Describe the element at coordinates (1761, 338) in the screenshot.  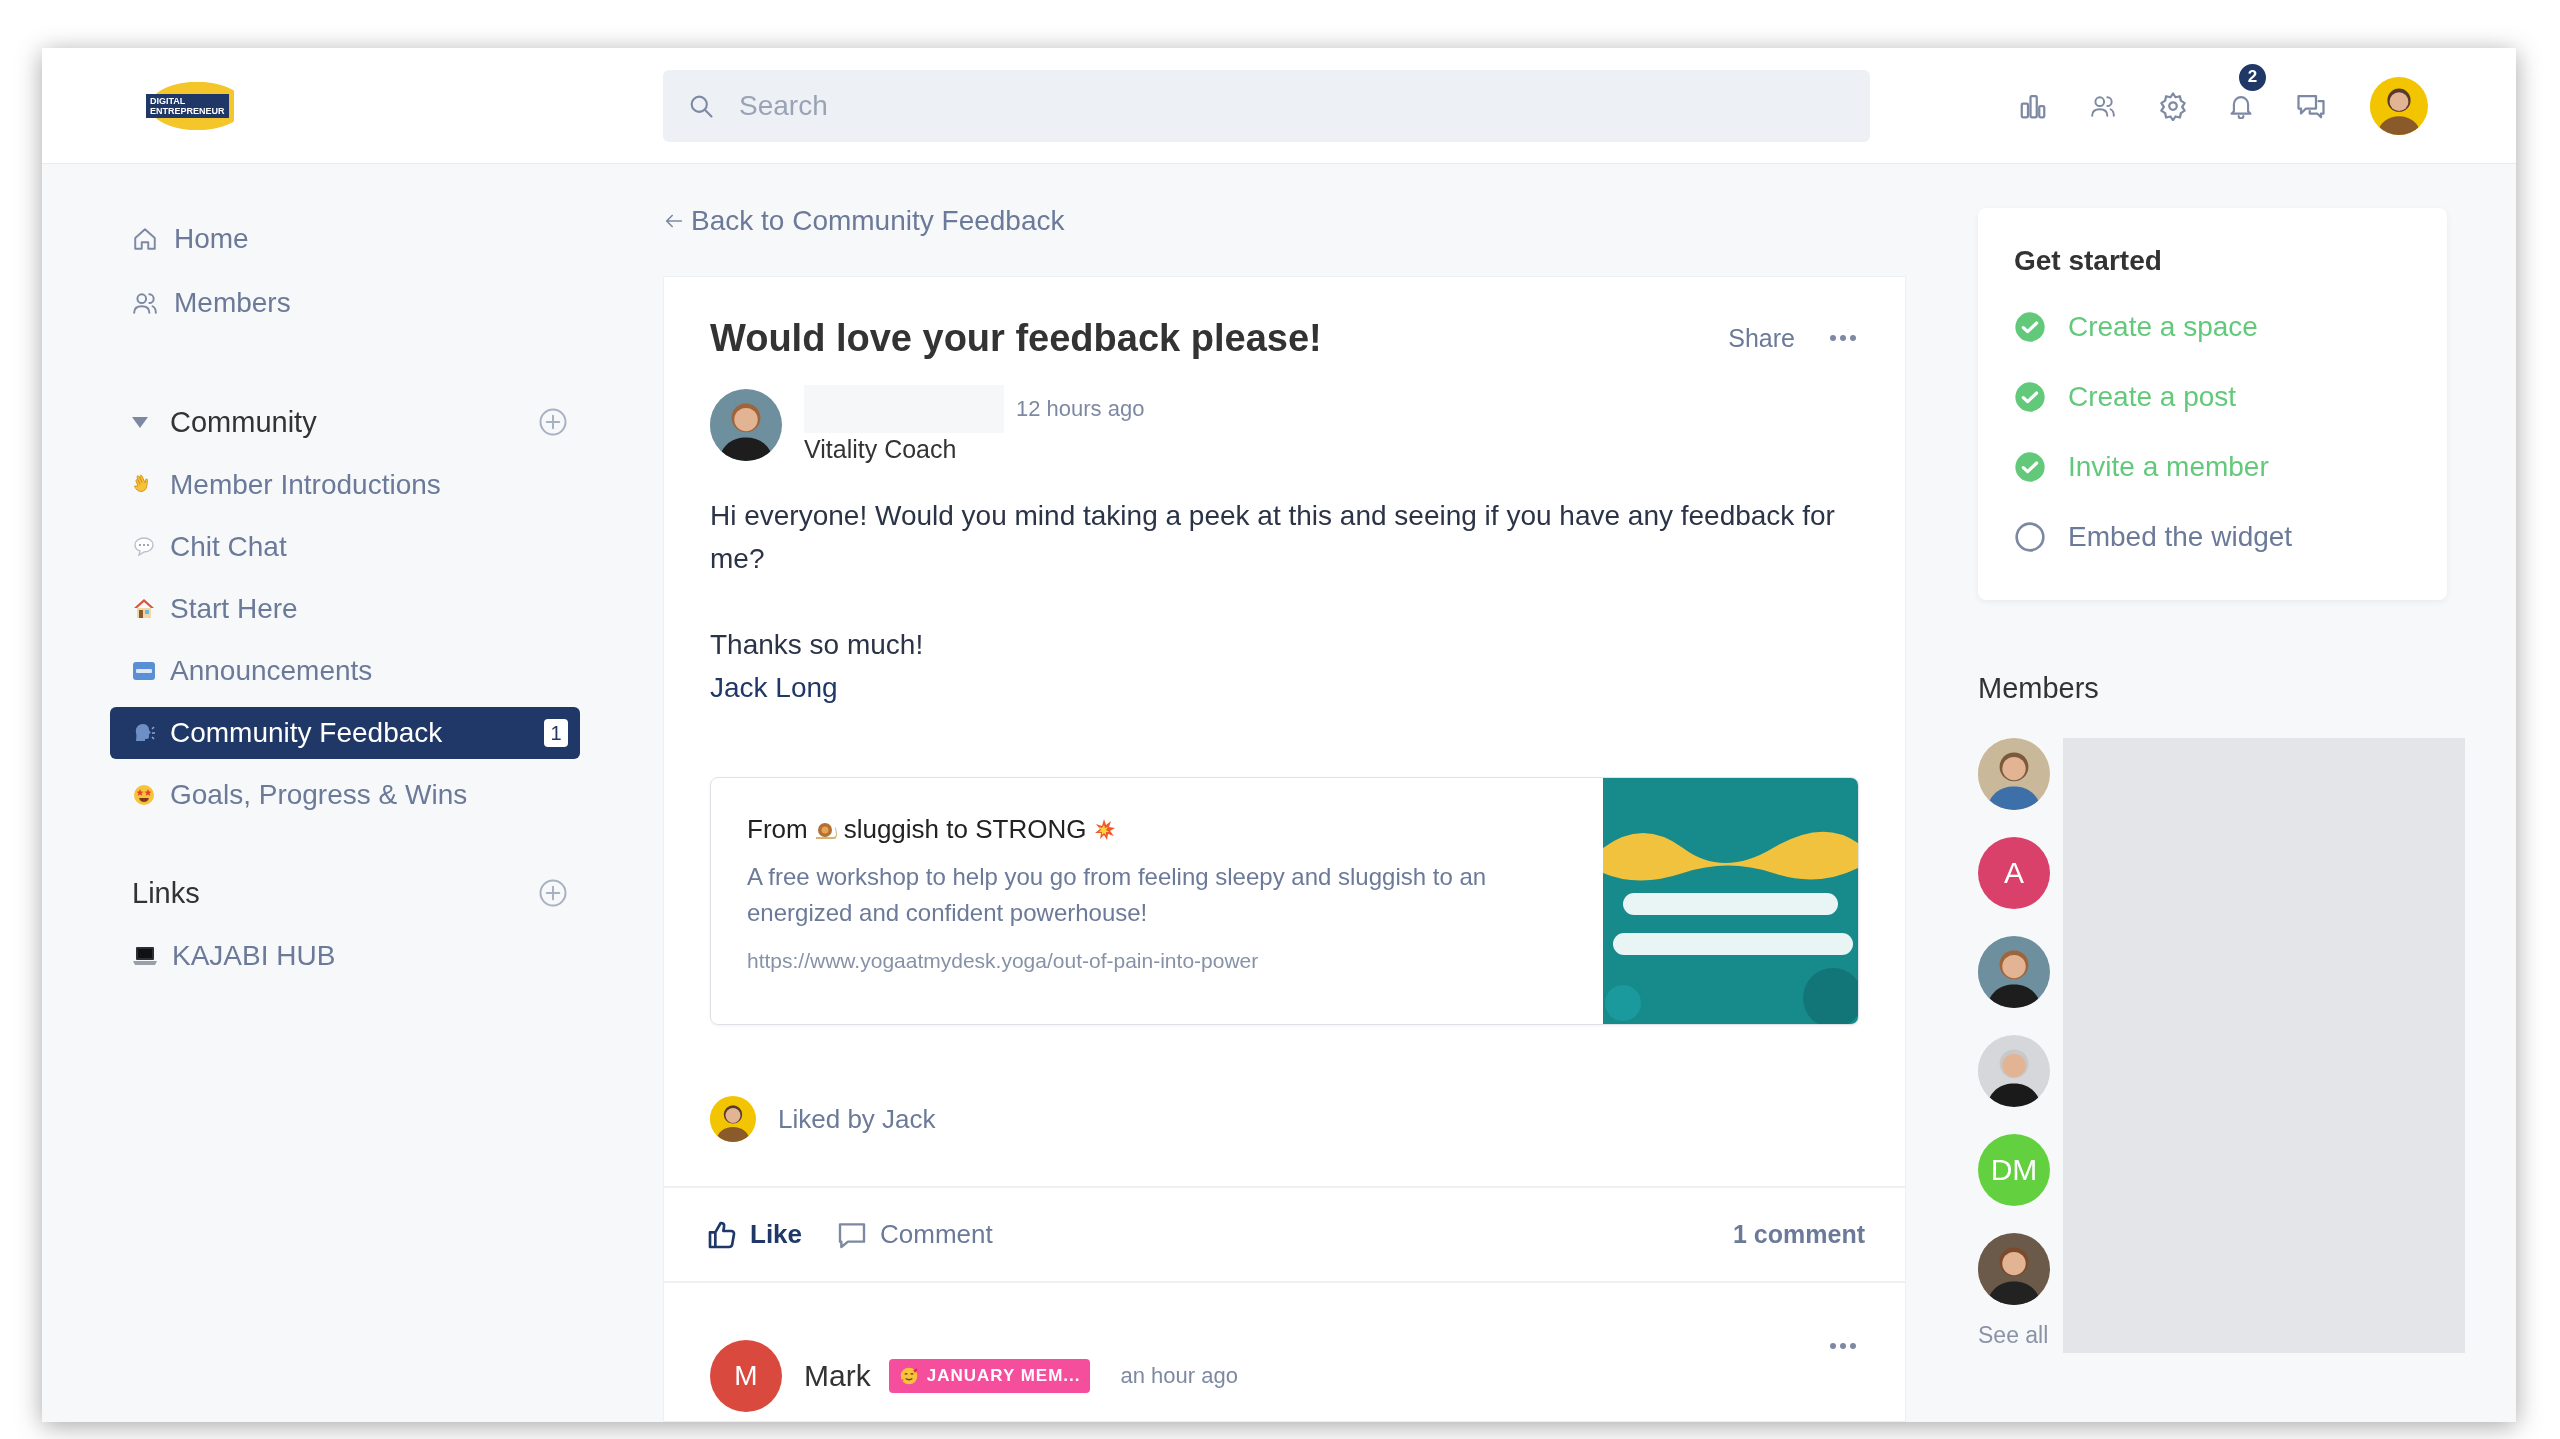
I see `share-button: Share` at that location.